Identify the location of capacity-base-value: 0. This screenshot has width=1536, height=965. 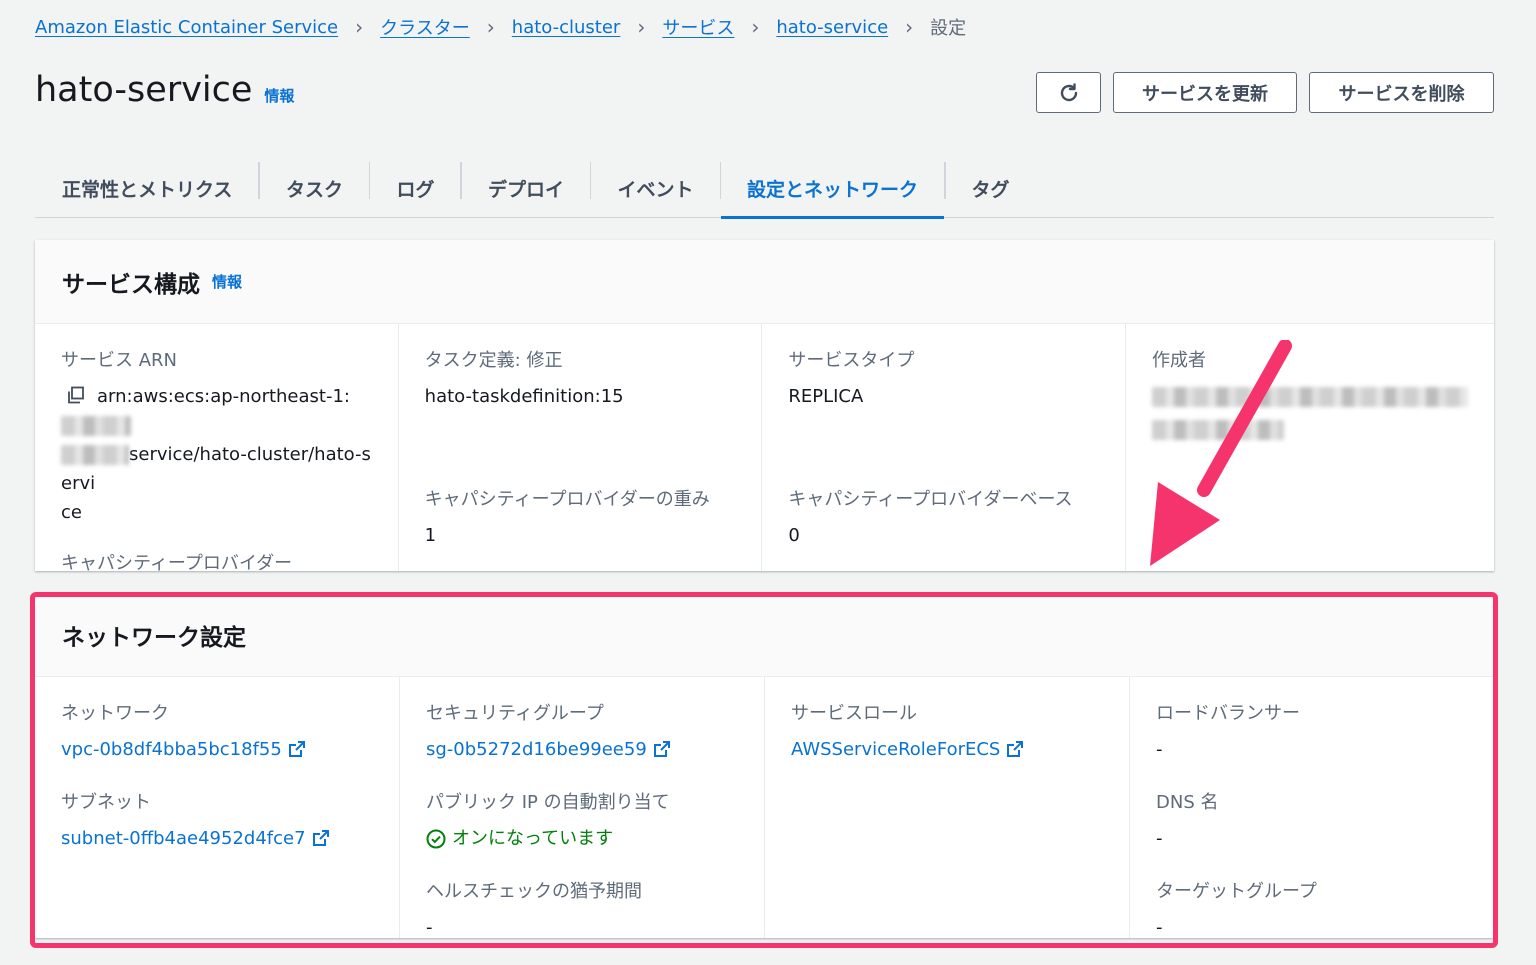
(794, 535).